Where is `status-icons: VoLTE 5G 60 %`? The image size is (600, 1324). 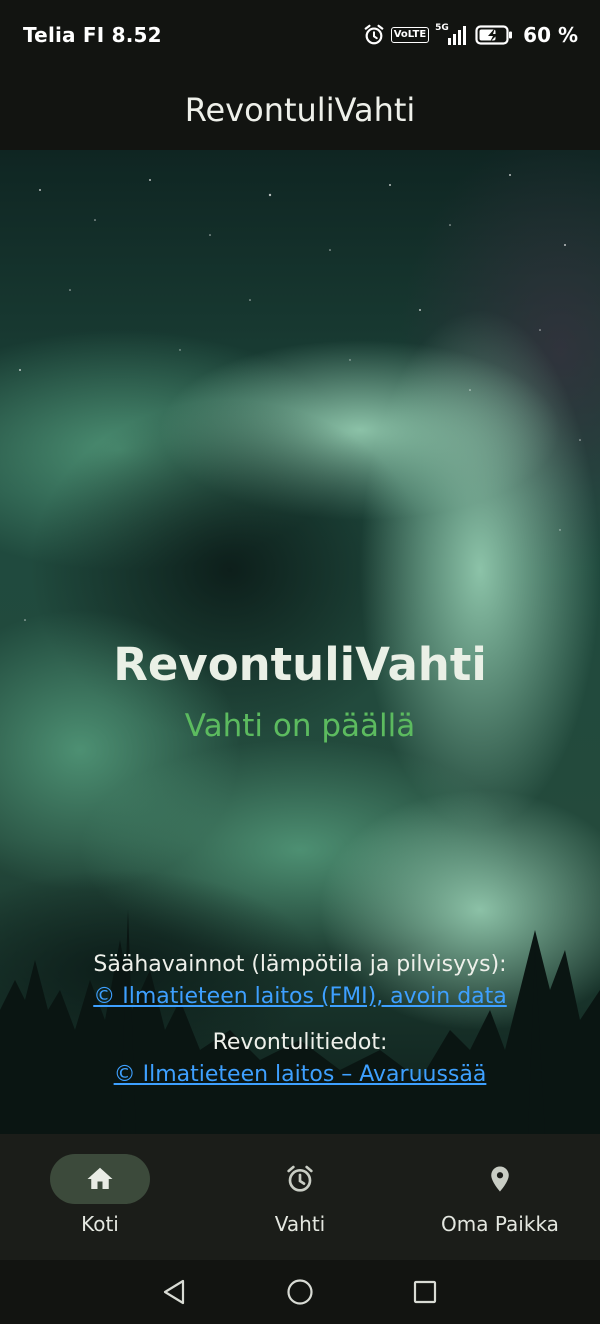 status-icons: VoLTE 5G 60 % is located at coordinates (470, 35).